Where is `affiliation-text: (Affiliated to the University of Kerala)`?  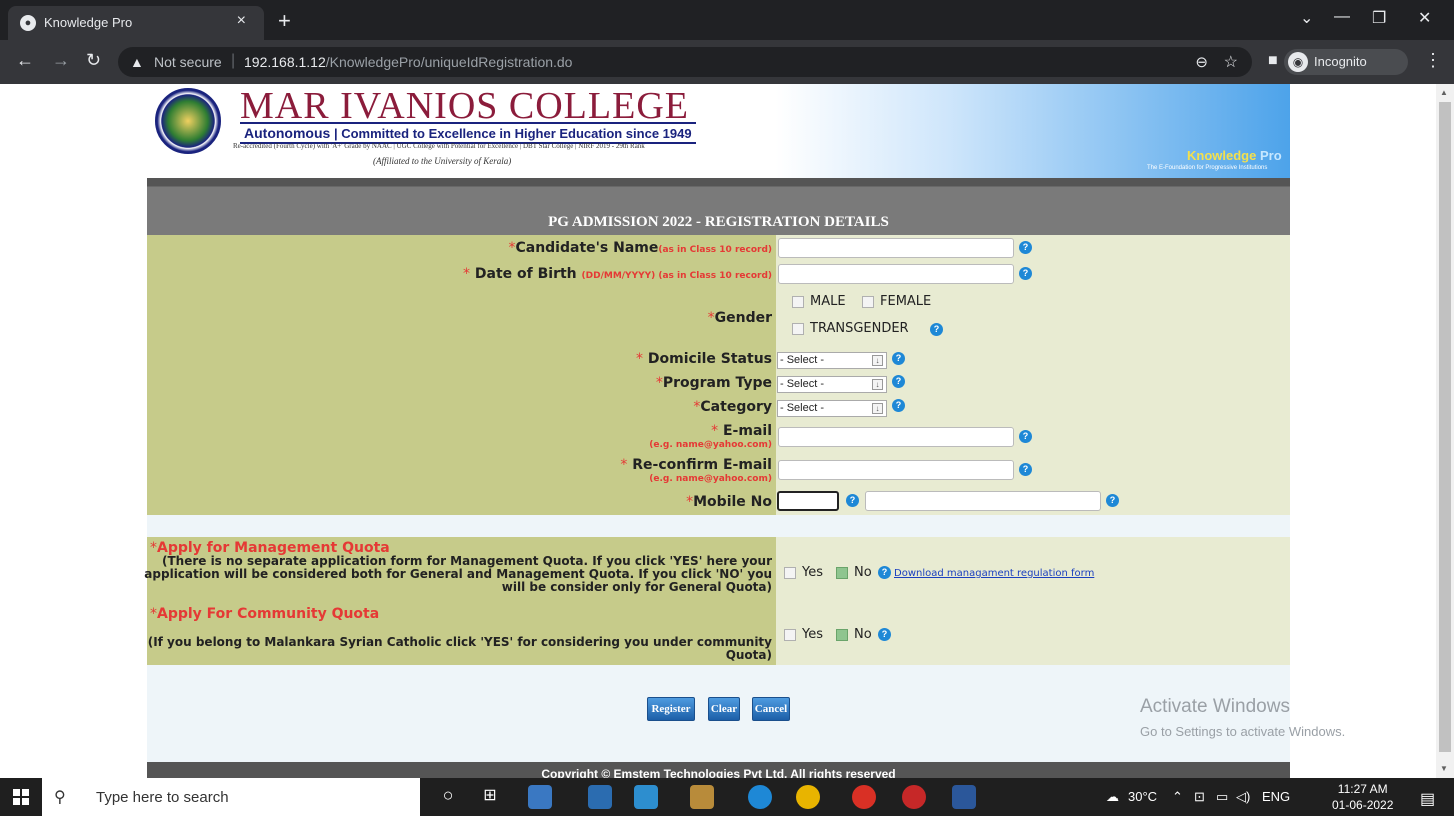 affiliation-text: (Affiliated to the University of Kerala) is located at coordinates (442, 161).